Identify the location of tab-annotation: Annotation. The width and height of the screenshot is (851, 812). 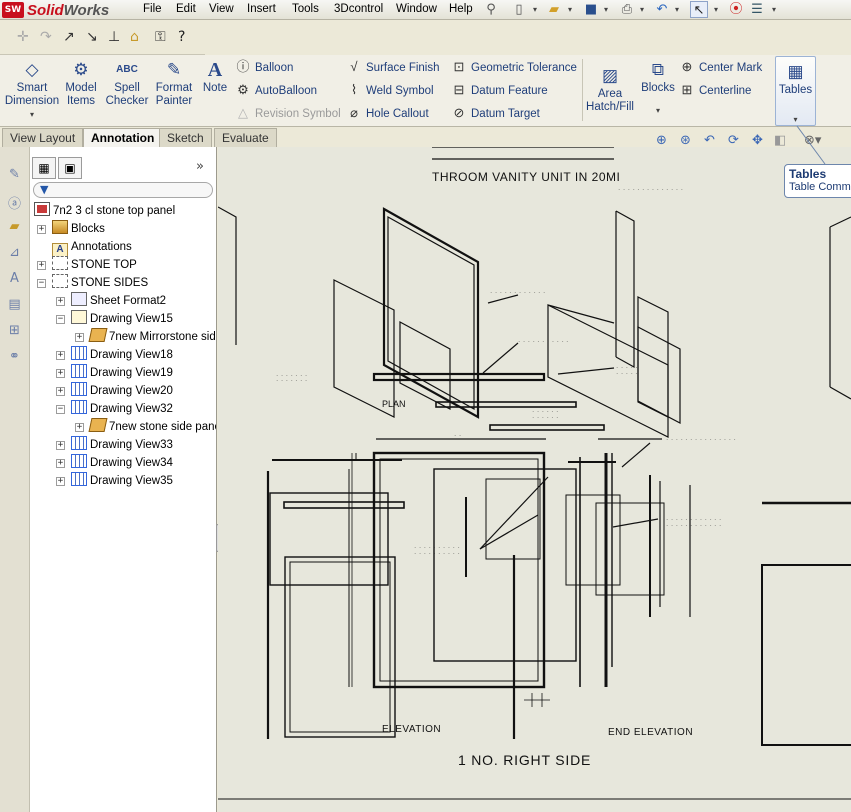
(123, 138).